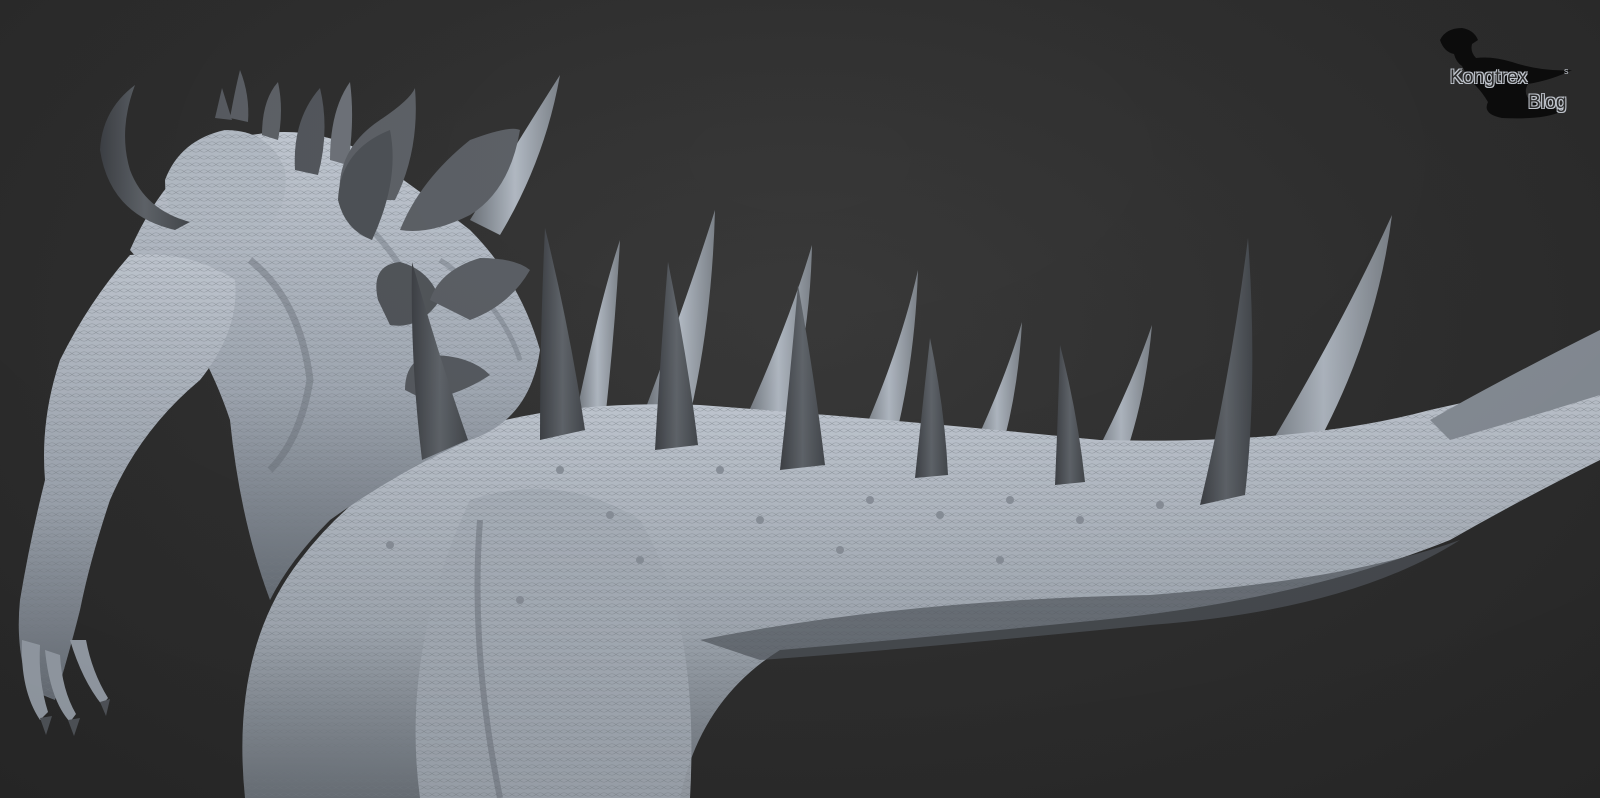  What do you see at coordinates (1547, 102) in the screenshot?
I see `watermark-subtitle: Blog` at bounding box center [1547, 102].